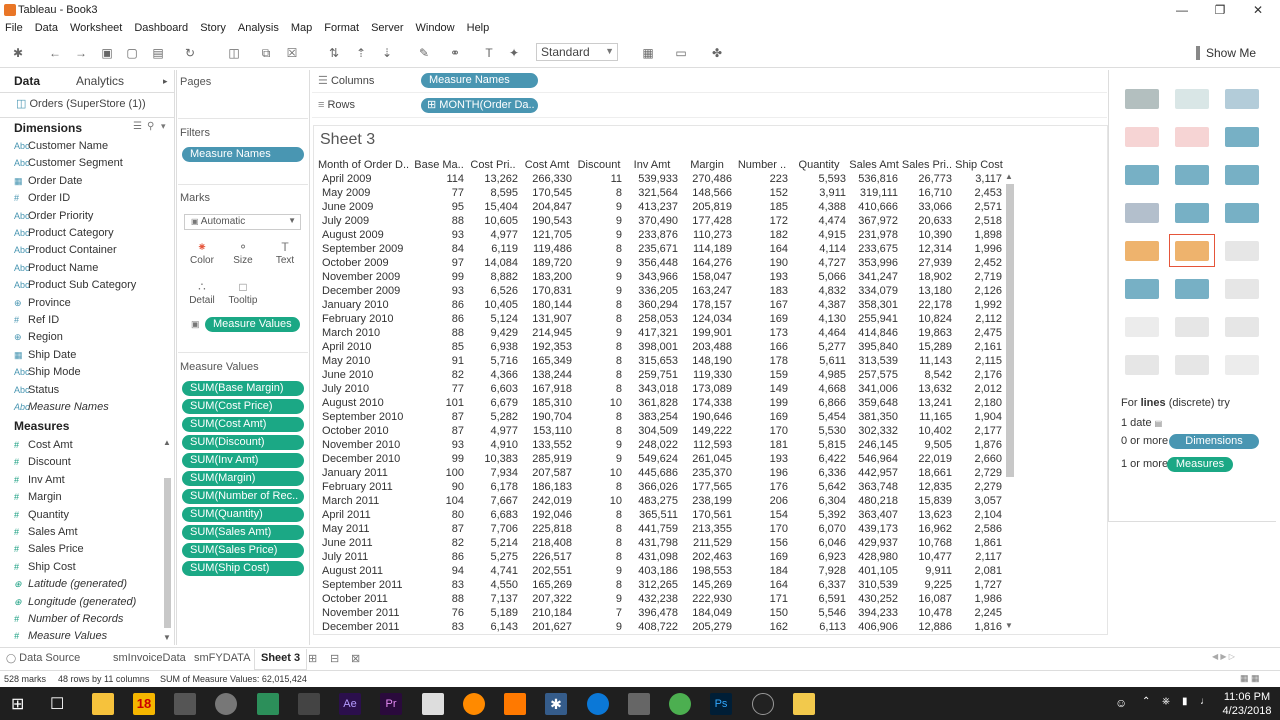  What do you see at coordinates (190, 53) in the screenshot?
I see `refresh-icon: ↻` at bounding box center [190, 53].